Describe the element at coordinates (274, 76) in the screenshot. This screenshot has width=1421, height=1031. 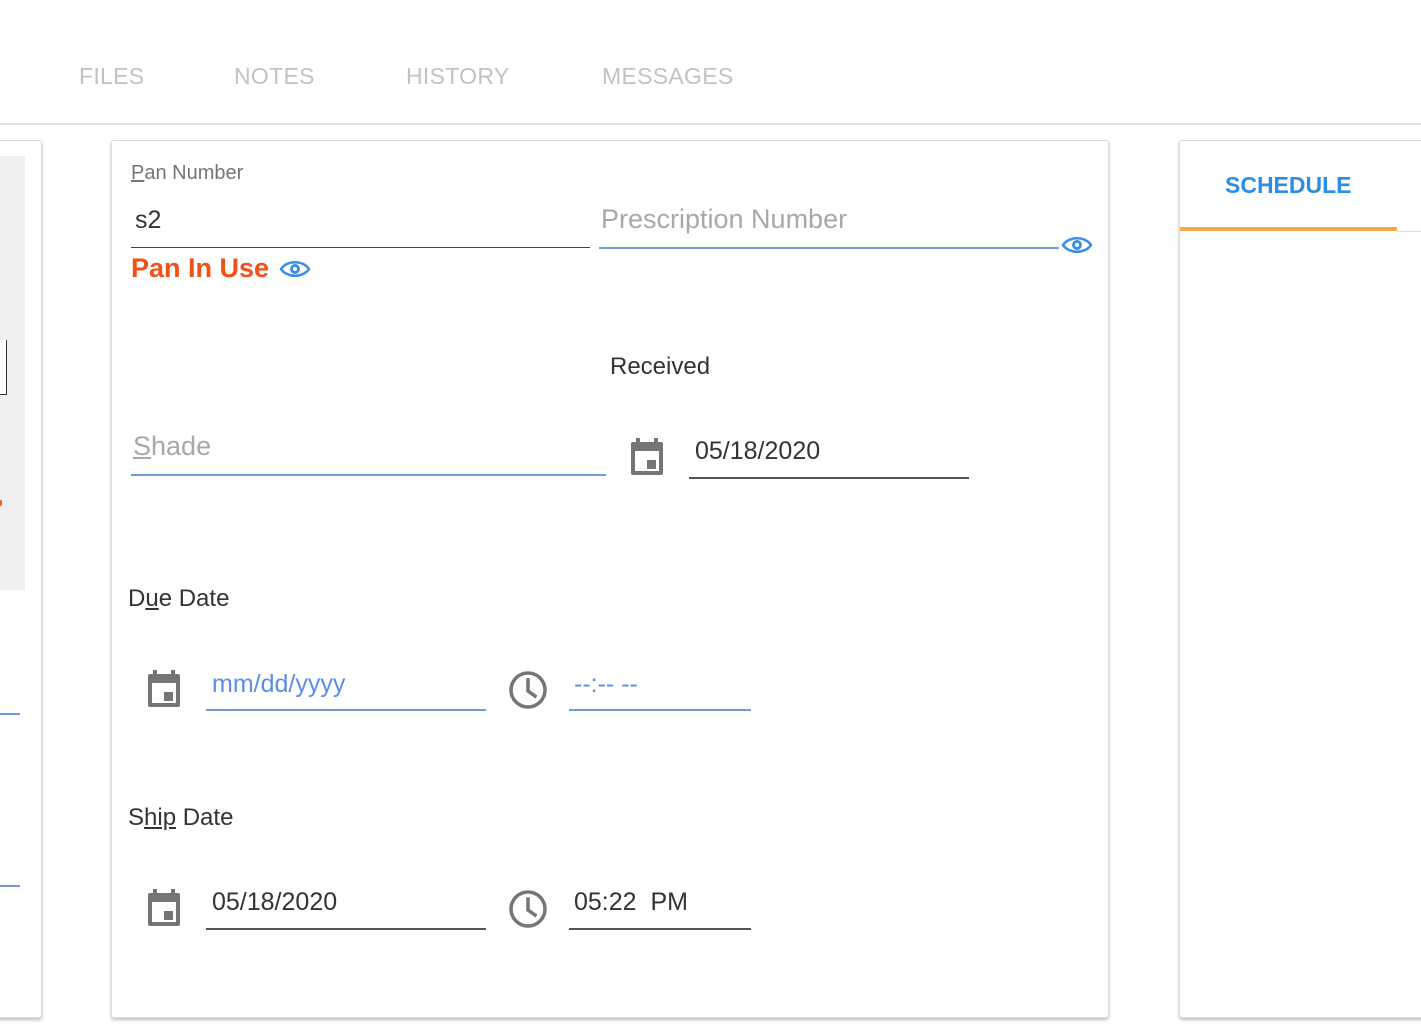
I see `tab-notes: NOTES` at that location.